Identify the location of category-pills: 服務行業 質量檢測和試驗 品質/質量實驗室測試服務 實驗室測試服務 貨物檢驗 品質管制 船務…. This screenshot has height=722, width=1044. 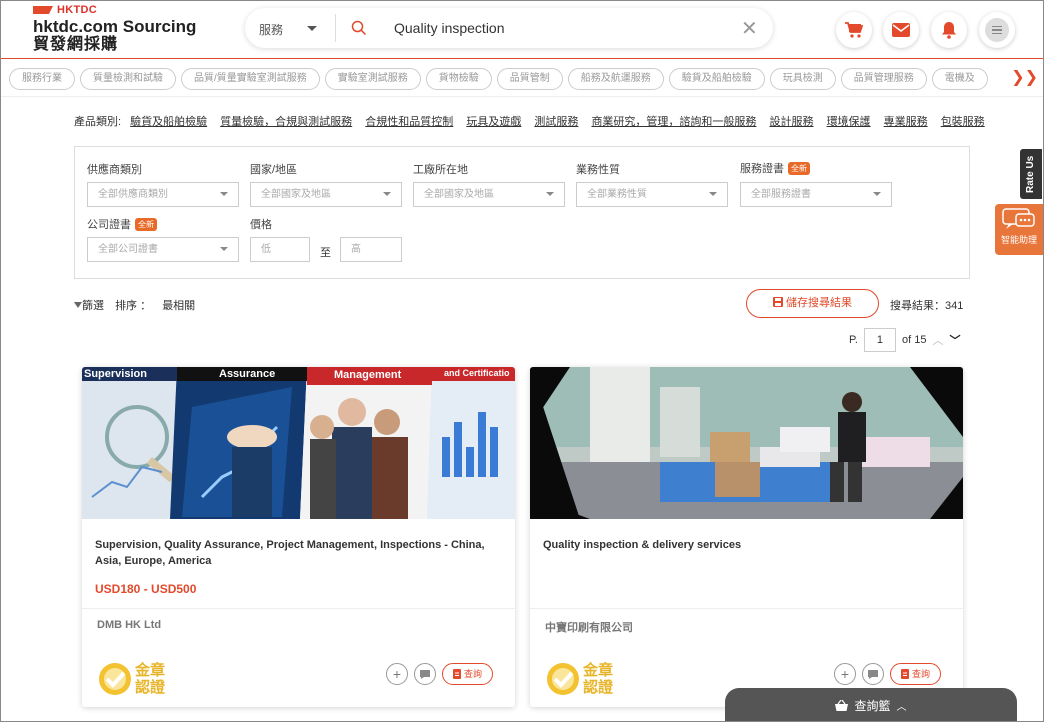
(524, 80).